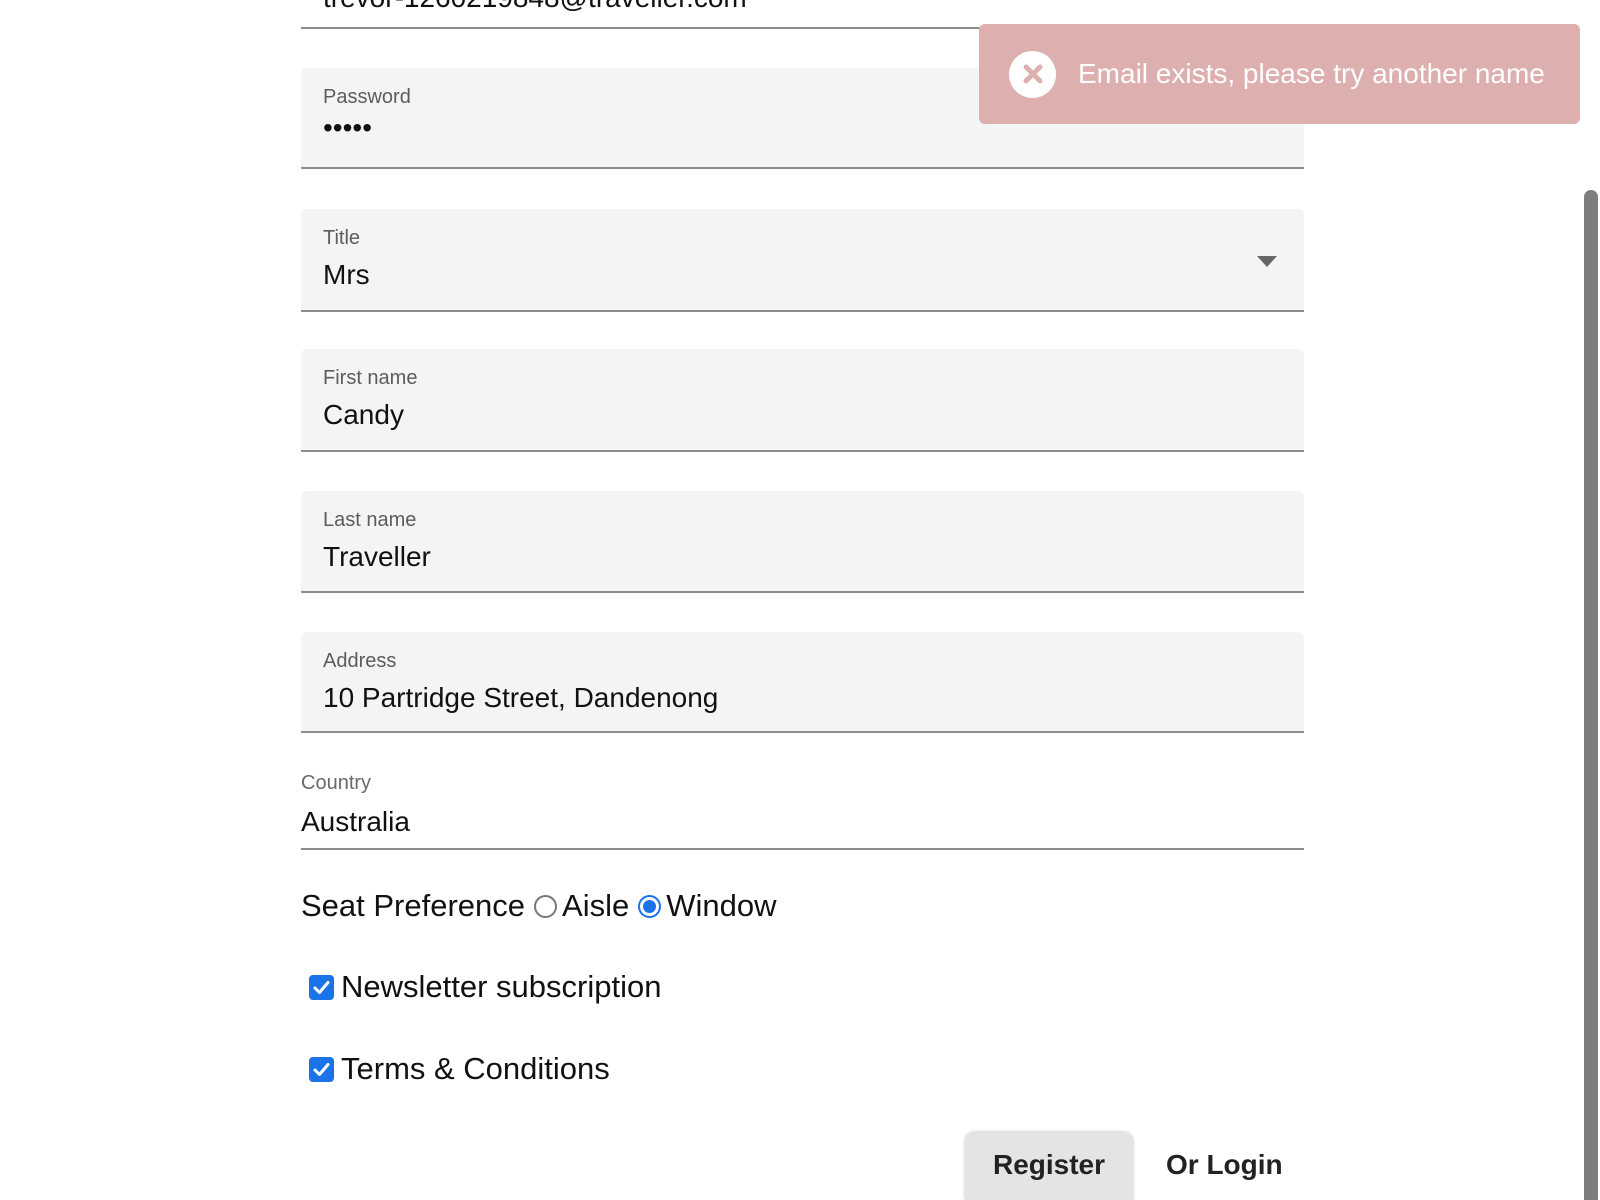  What do you see at coordinates (1311, 73) in the screenshot?
I see `toast-message: Email exists, please try another name` at bounding box center [1311, 73].